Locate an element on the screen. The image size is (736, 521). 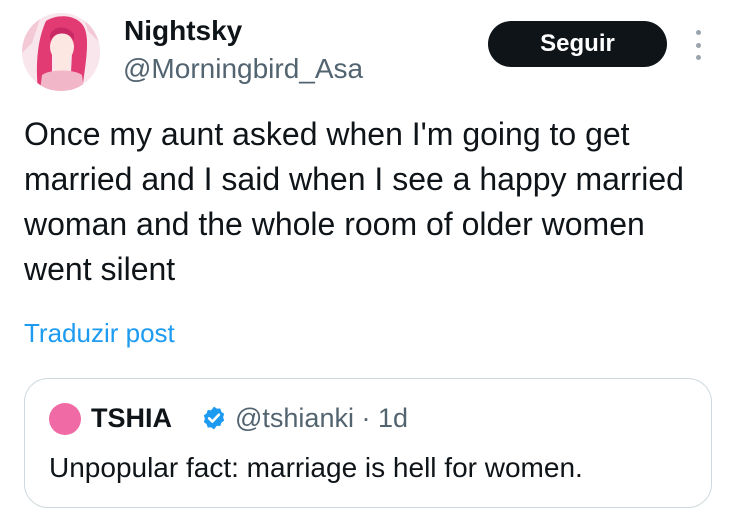
author-handle: @Morningbird_Asa is located at coordinates (243, 69).